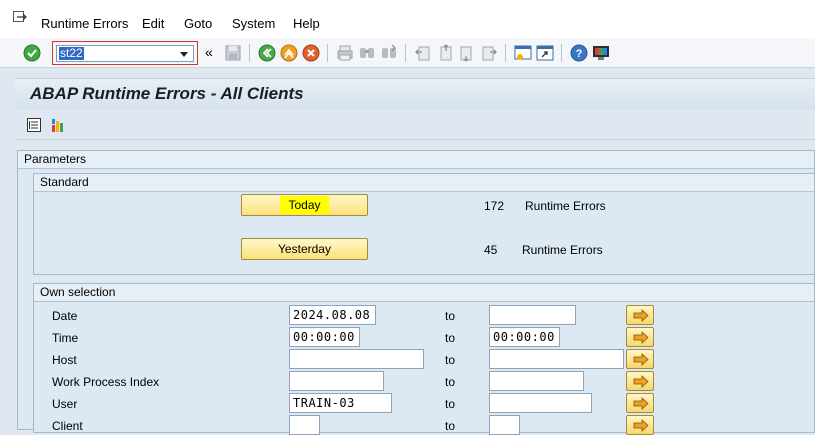 This screenshot has height=435, width=815. I want to click on date-to-label: to, so click(450, 316).